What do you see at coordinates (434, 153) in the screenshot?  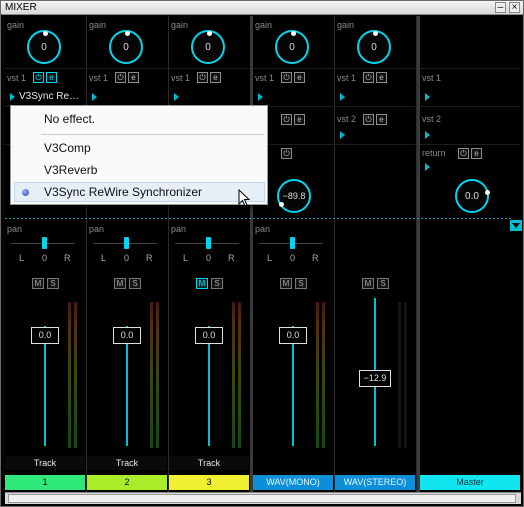 I see `return-label: return` at bounding box center [434, 153].